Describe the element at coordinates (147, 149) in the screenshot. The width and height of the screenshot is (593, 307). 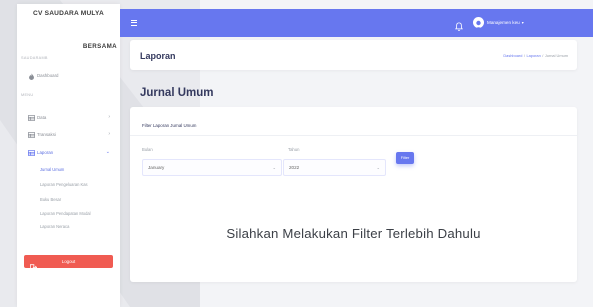
I see `bulan-label: Bulan` at that location.